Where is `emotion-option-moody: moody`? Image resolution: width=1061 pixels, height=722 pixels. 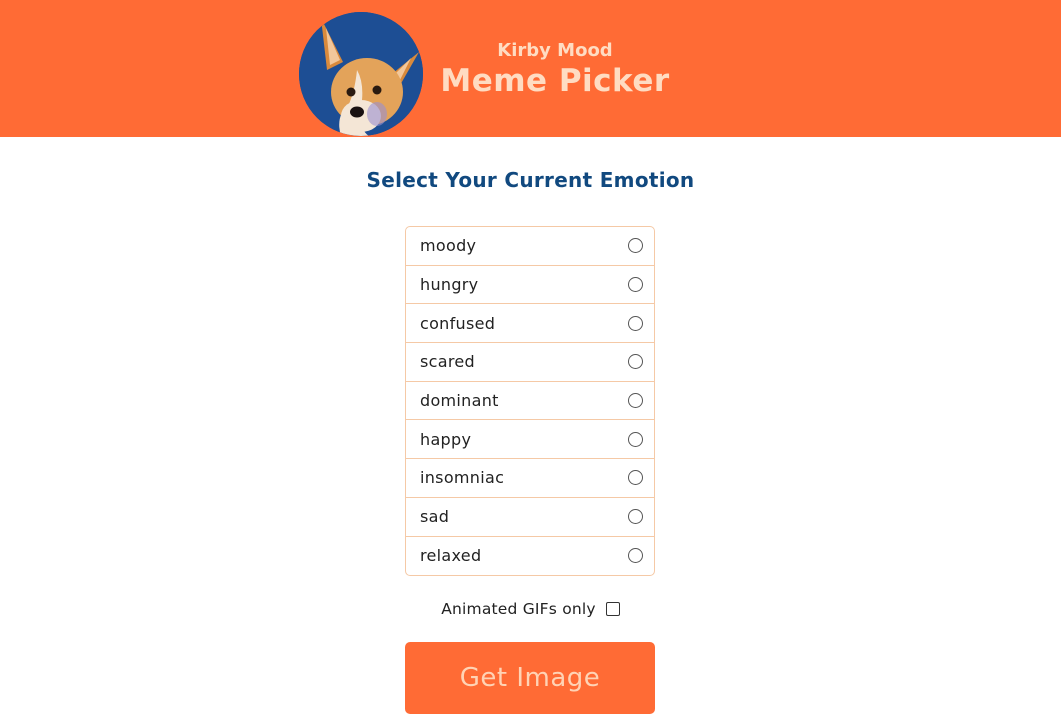
emotion-option-moody: moody is located at coordinates (530, 246).